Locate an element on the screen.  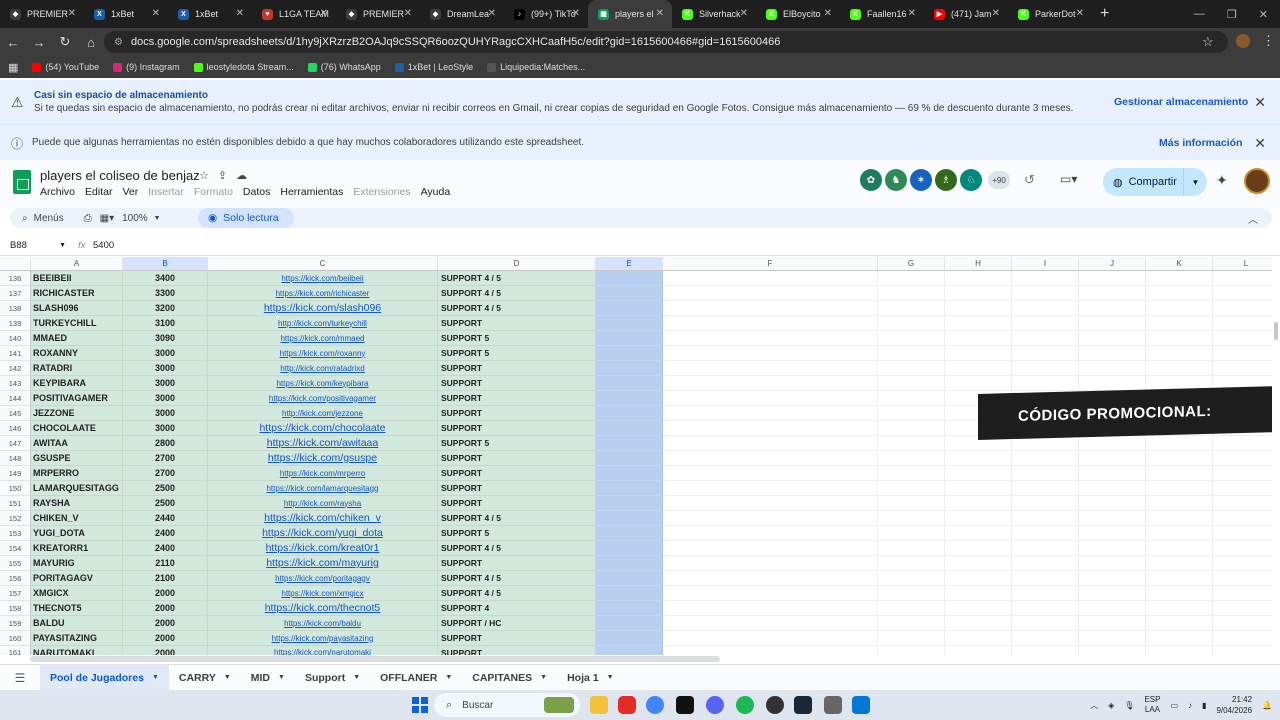
row-header: 158 is located at coordinates (15, 608).